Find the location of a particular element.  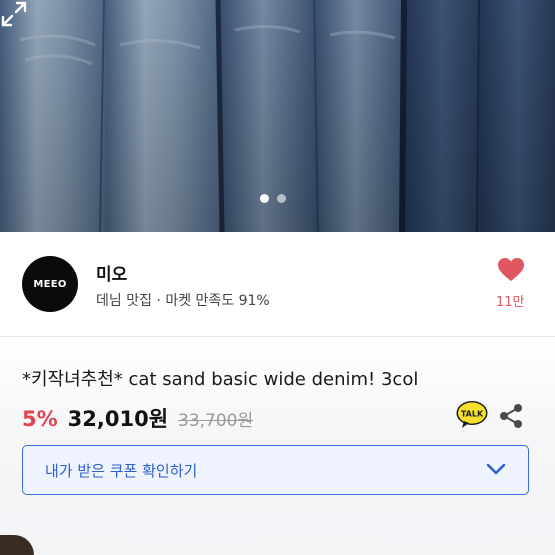

like-count: 11만 is located at coordinates (510, 302).